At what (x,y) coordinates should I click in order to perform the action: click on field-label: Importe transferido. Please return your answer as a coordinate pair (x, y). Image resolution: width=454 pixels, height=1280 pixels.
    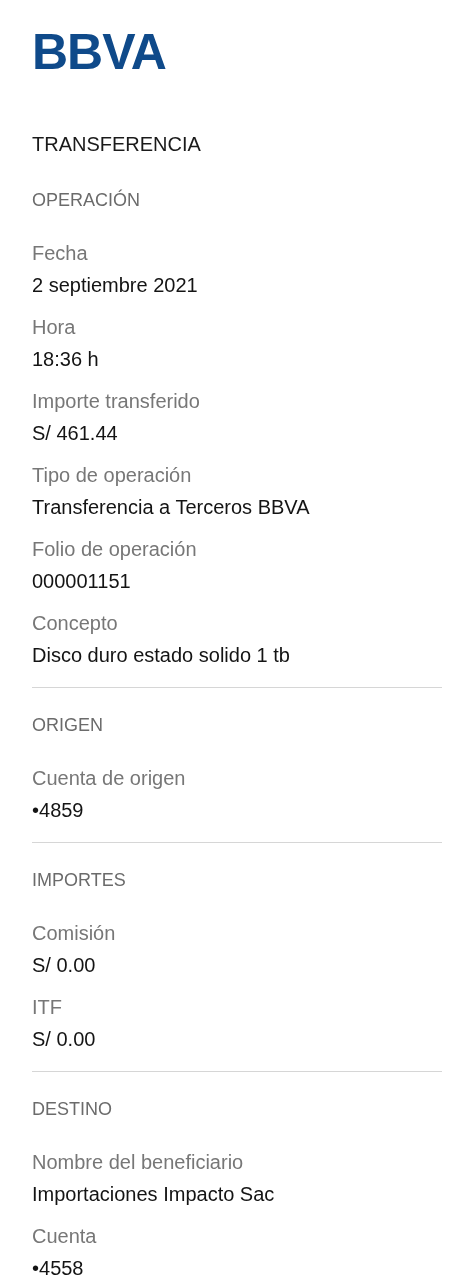
    Looking at the image, I should click on (116, 401).